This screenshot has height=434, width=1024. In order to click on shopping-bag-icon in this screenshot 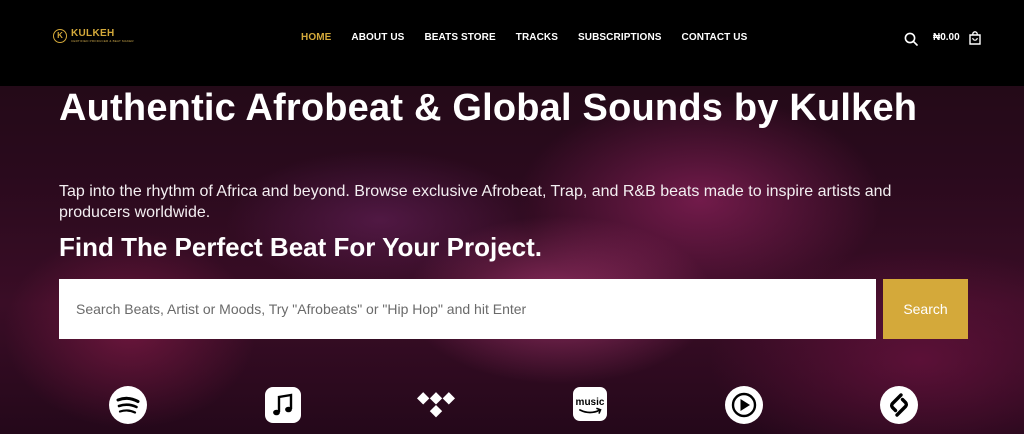, I will do `click(975, 38)`.